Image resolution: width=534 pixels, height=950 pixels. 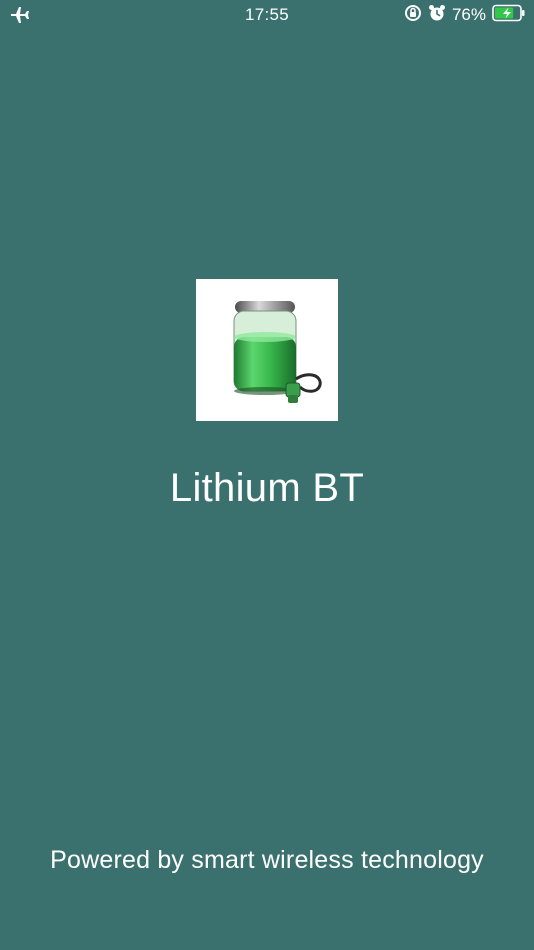 What do you see at coordinates (277, 352) in the screenshot?
I see `battery-charging-logo-icon` at bounding box center [277, 352].